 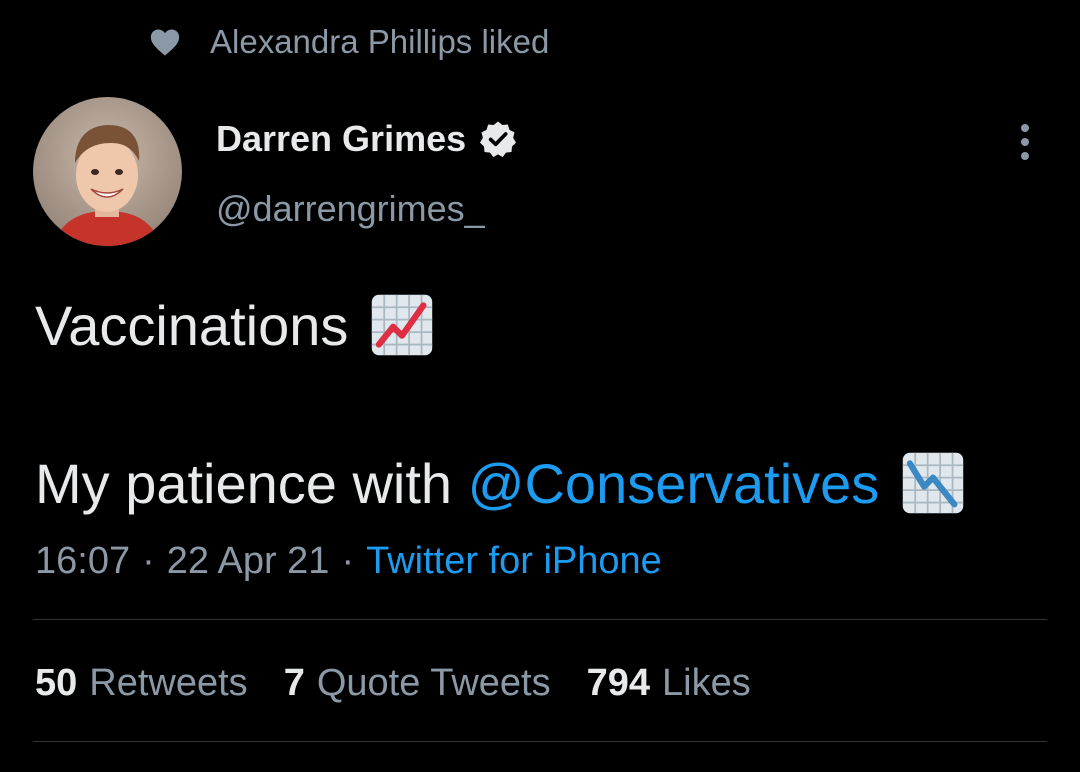 I want to click on tweet-text-line-2: My patience with @Conservatives, so click(x=500, y=483).